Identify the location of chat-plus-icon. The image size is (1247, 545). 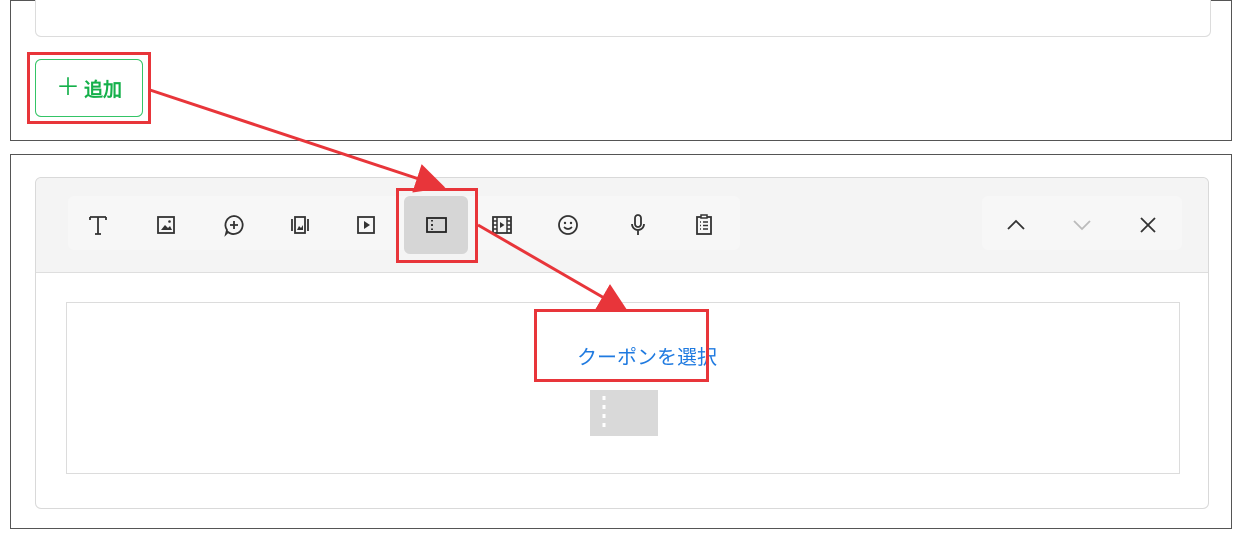
(234, 226).